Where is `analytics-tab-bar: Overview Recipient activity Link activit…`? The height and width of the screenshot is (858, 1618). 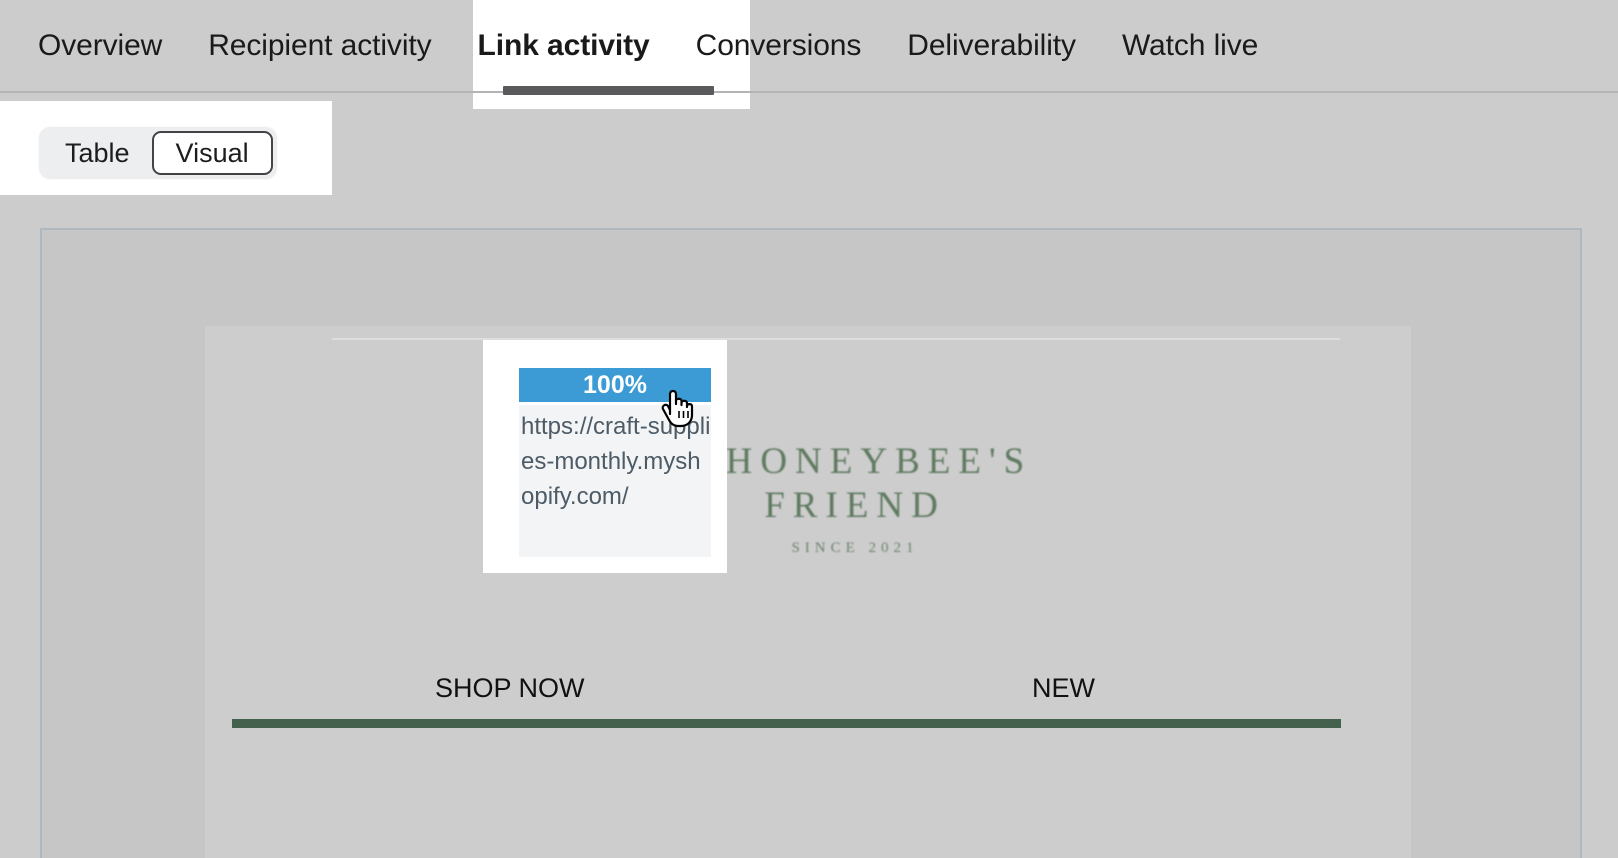
analytics-tab-bar: Overview Recipient activity Link activit… is located at coordinates (809, 54).